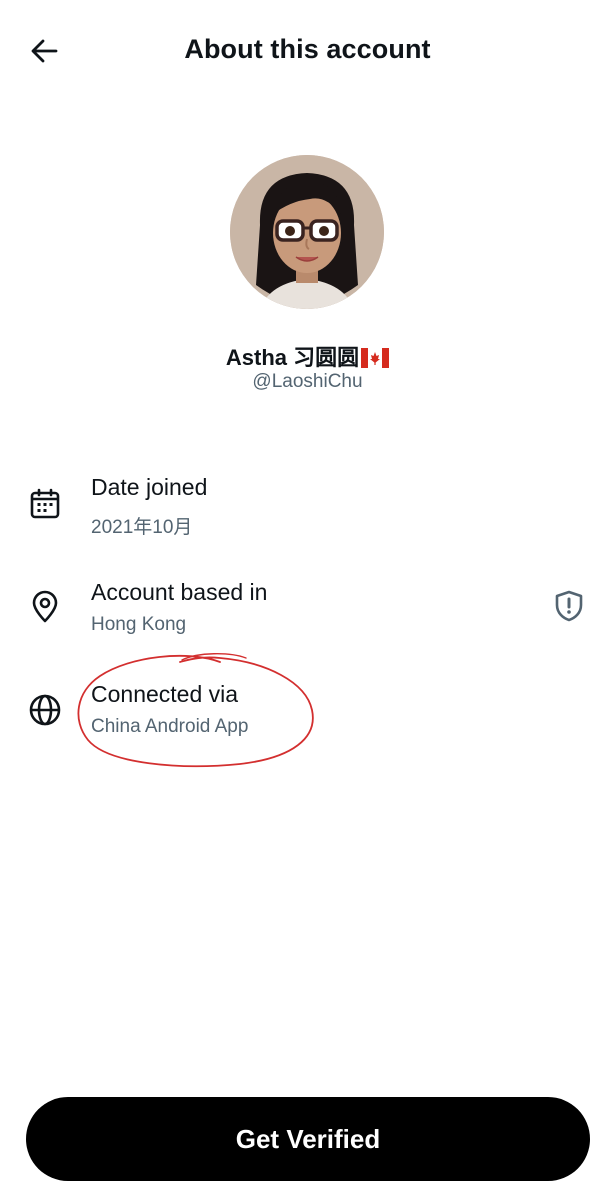  Describe the element at coordinates (569, 606) in the screenshot. I see `shield-alert-icon` at that location.